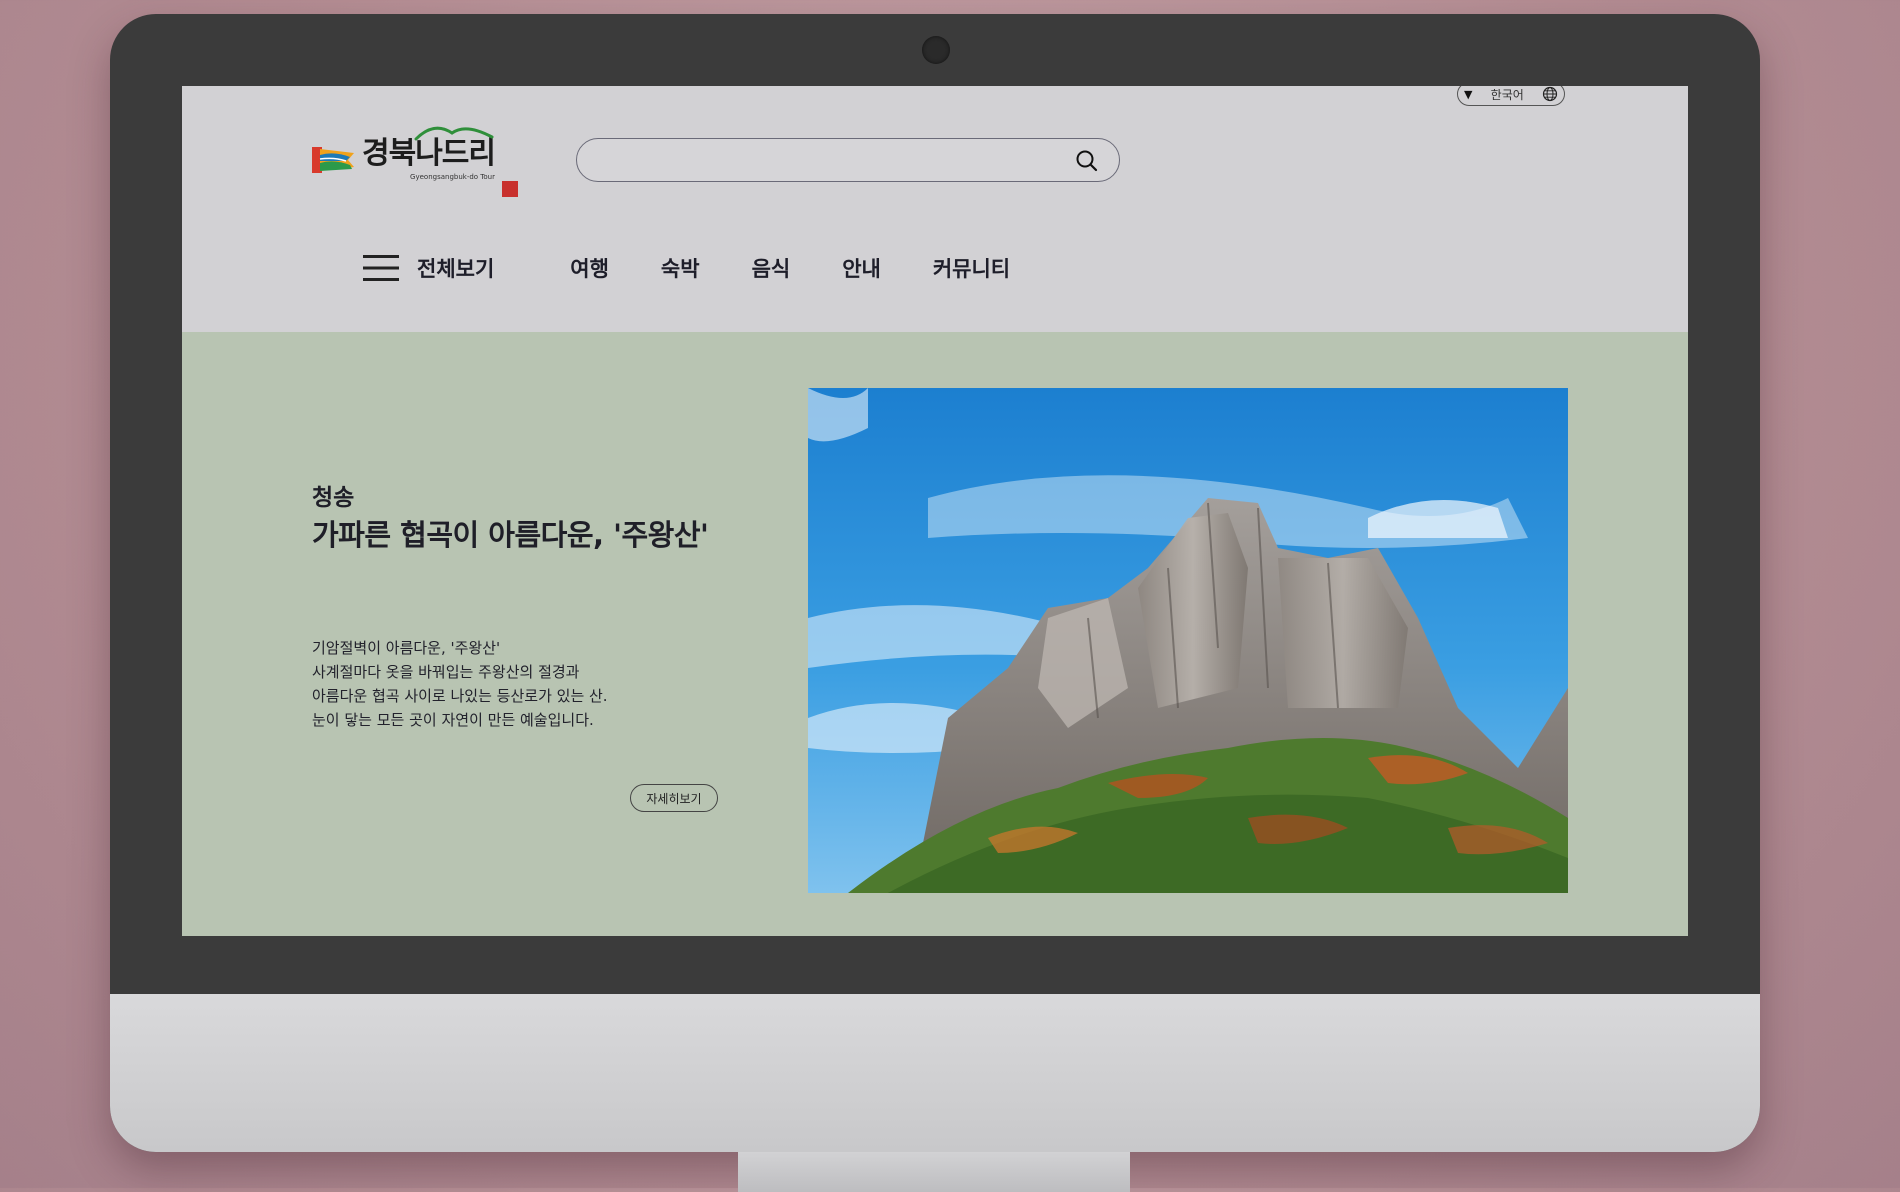 This screenshot has height=1192, width=1900. Describe the element at coordinates (674, 798) in the screenshot. I see `detail-button: 자세히보기` at that location.